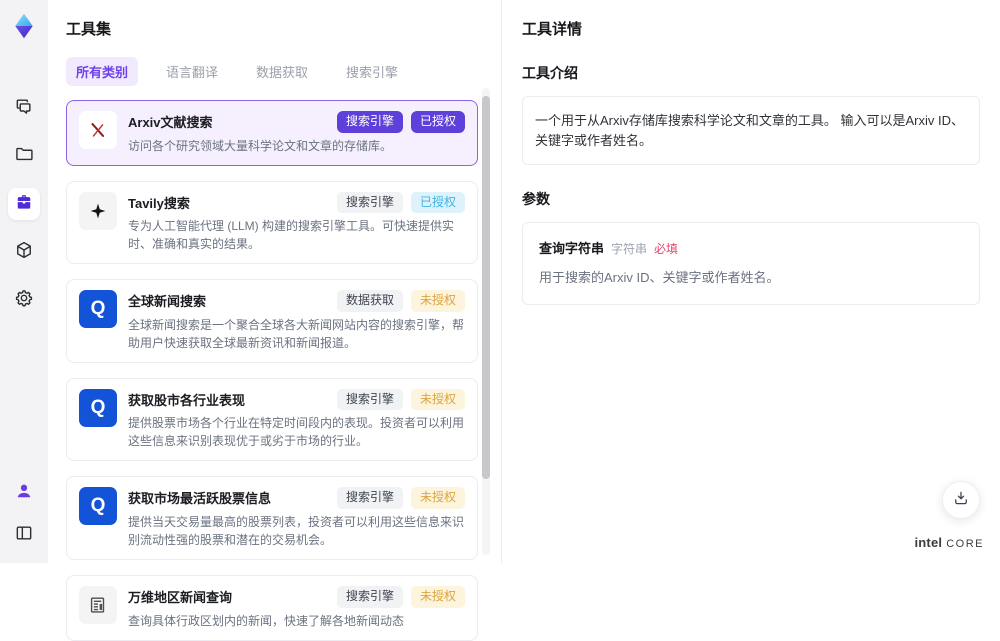 The image size is (1000, 641). I want to click on parameter-card: 查询字符串 字符串 必填 用于搜索的Arxiv ID、关键字或作者姓名。, so click(751, 263).